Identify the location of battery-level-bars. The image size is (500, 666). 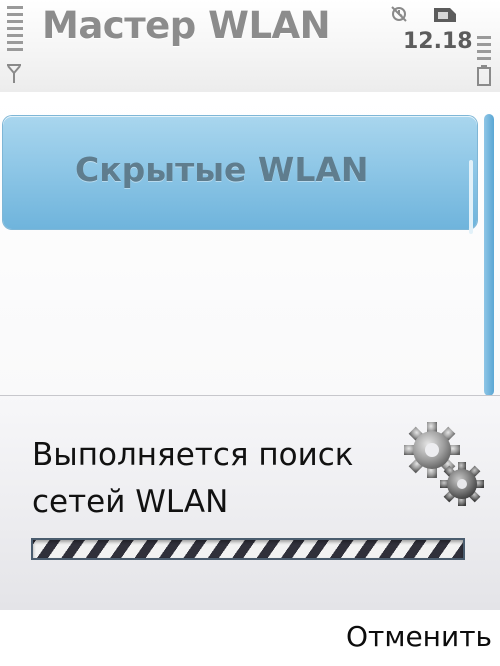
(484, 51).